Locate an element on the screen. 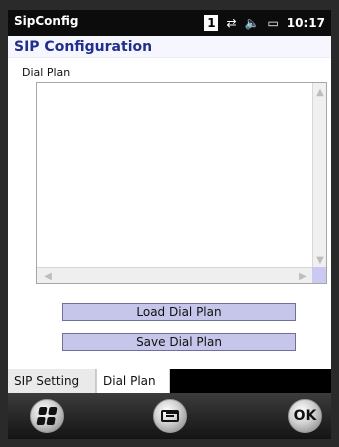 The width and height of the screenshot is (339, 447). status-bar: SipConfig 1 ⇄ 🔈 ▭ 10:17 is located at coordinates (169, 23).